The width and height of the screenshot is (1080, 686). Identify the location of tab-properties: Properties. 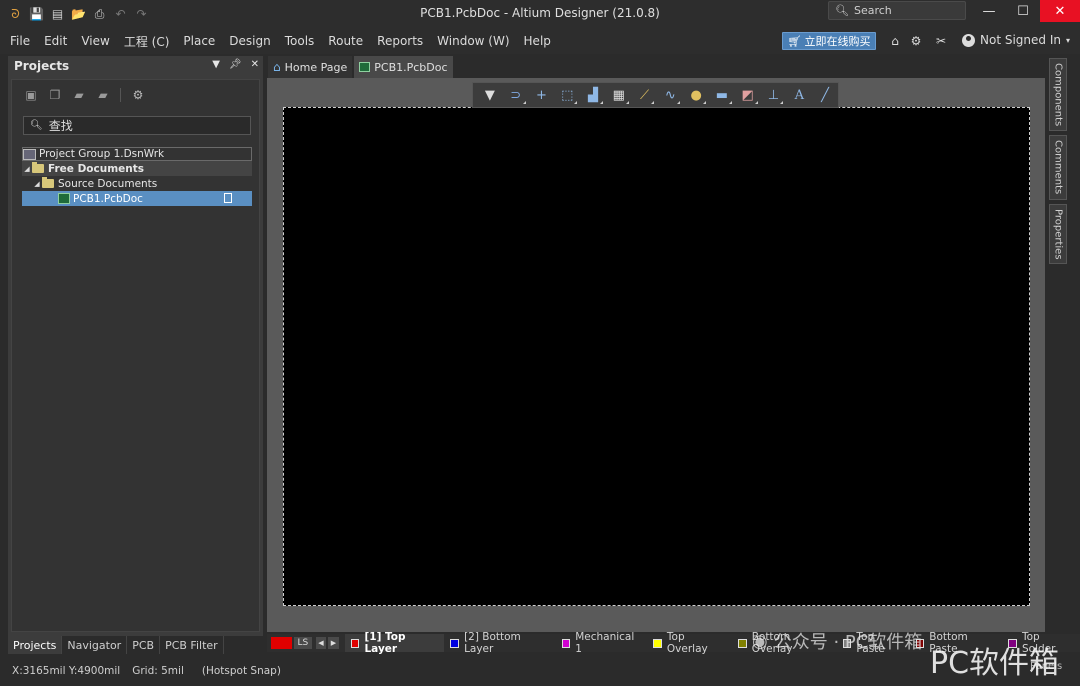
(1058, 234).